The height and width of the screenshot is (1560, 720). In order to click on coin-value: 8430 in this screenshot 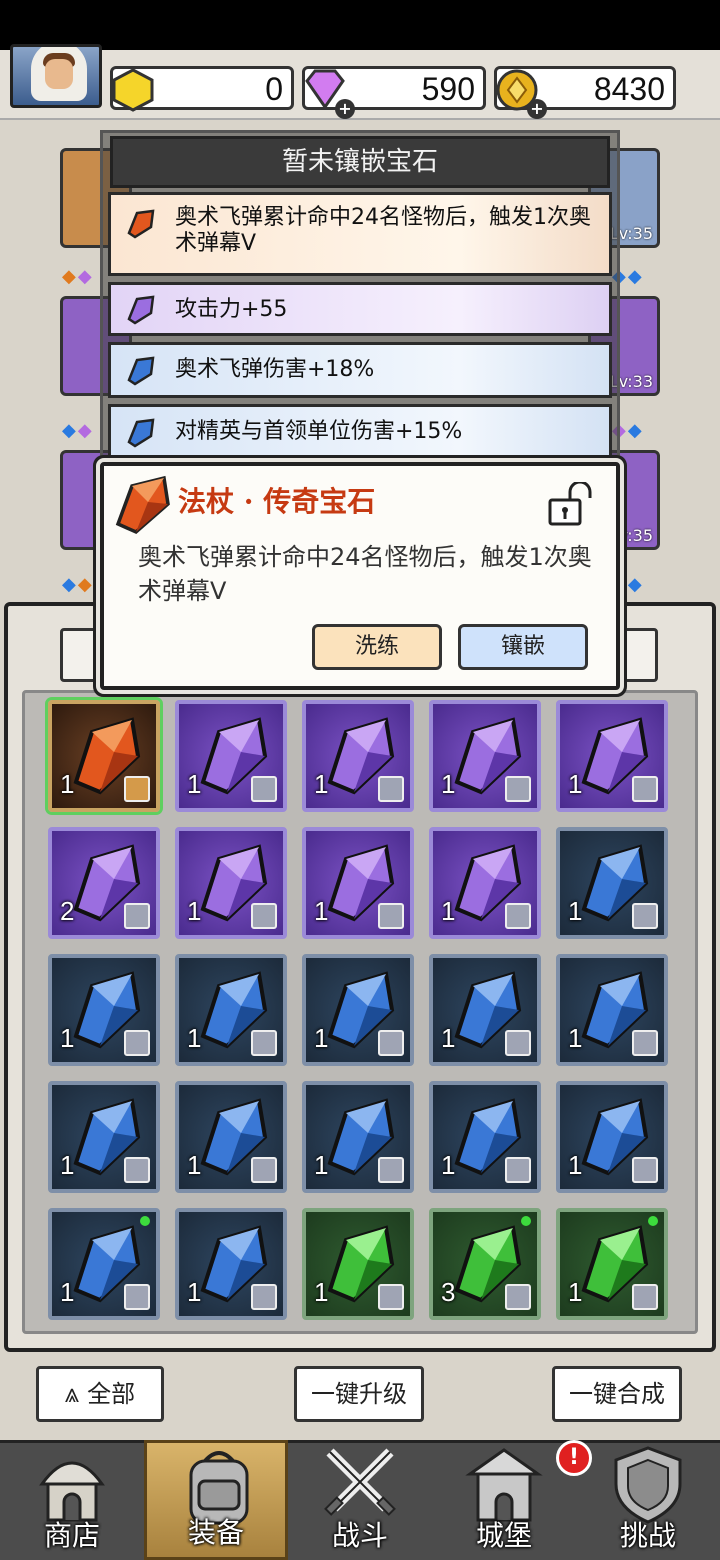, I will do `click(629, 89)`.